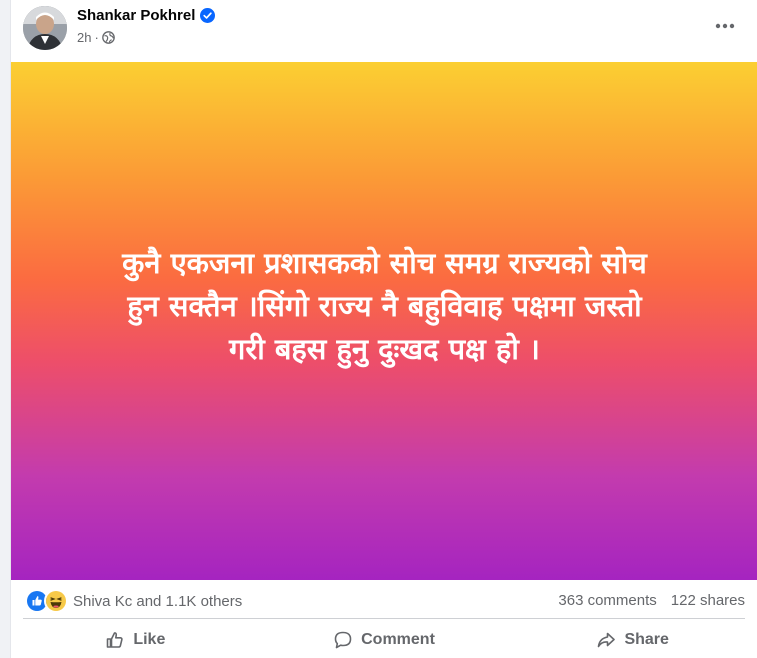  I want to click on share-icon, so click(607, 640).